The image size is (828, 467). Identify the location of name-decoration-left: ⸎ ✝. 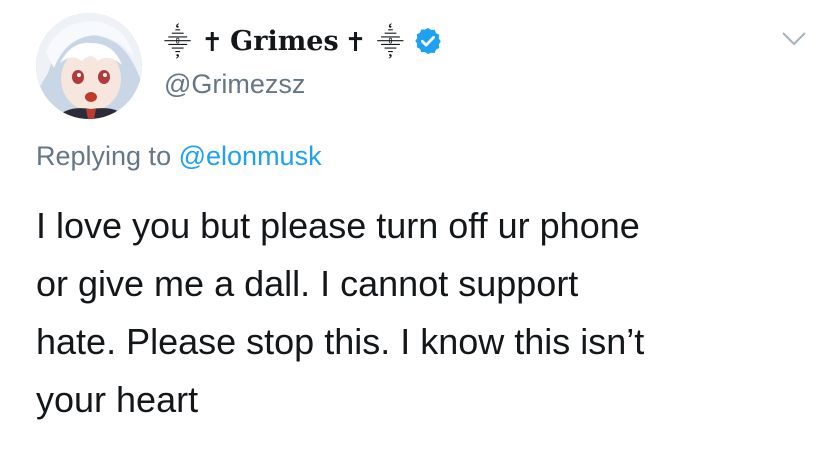
(194, 43).